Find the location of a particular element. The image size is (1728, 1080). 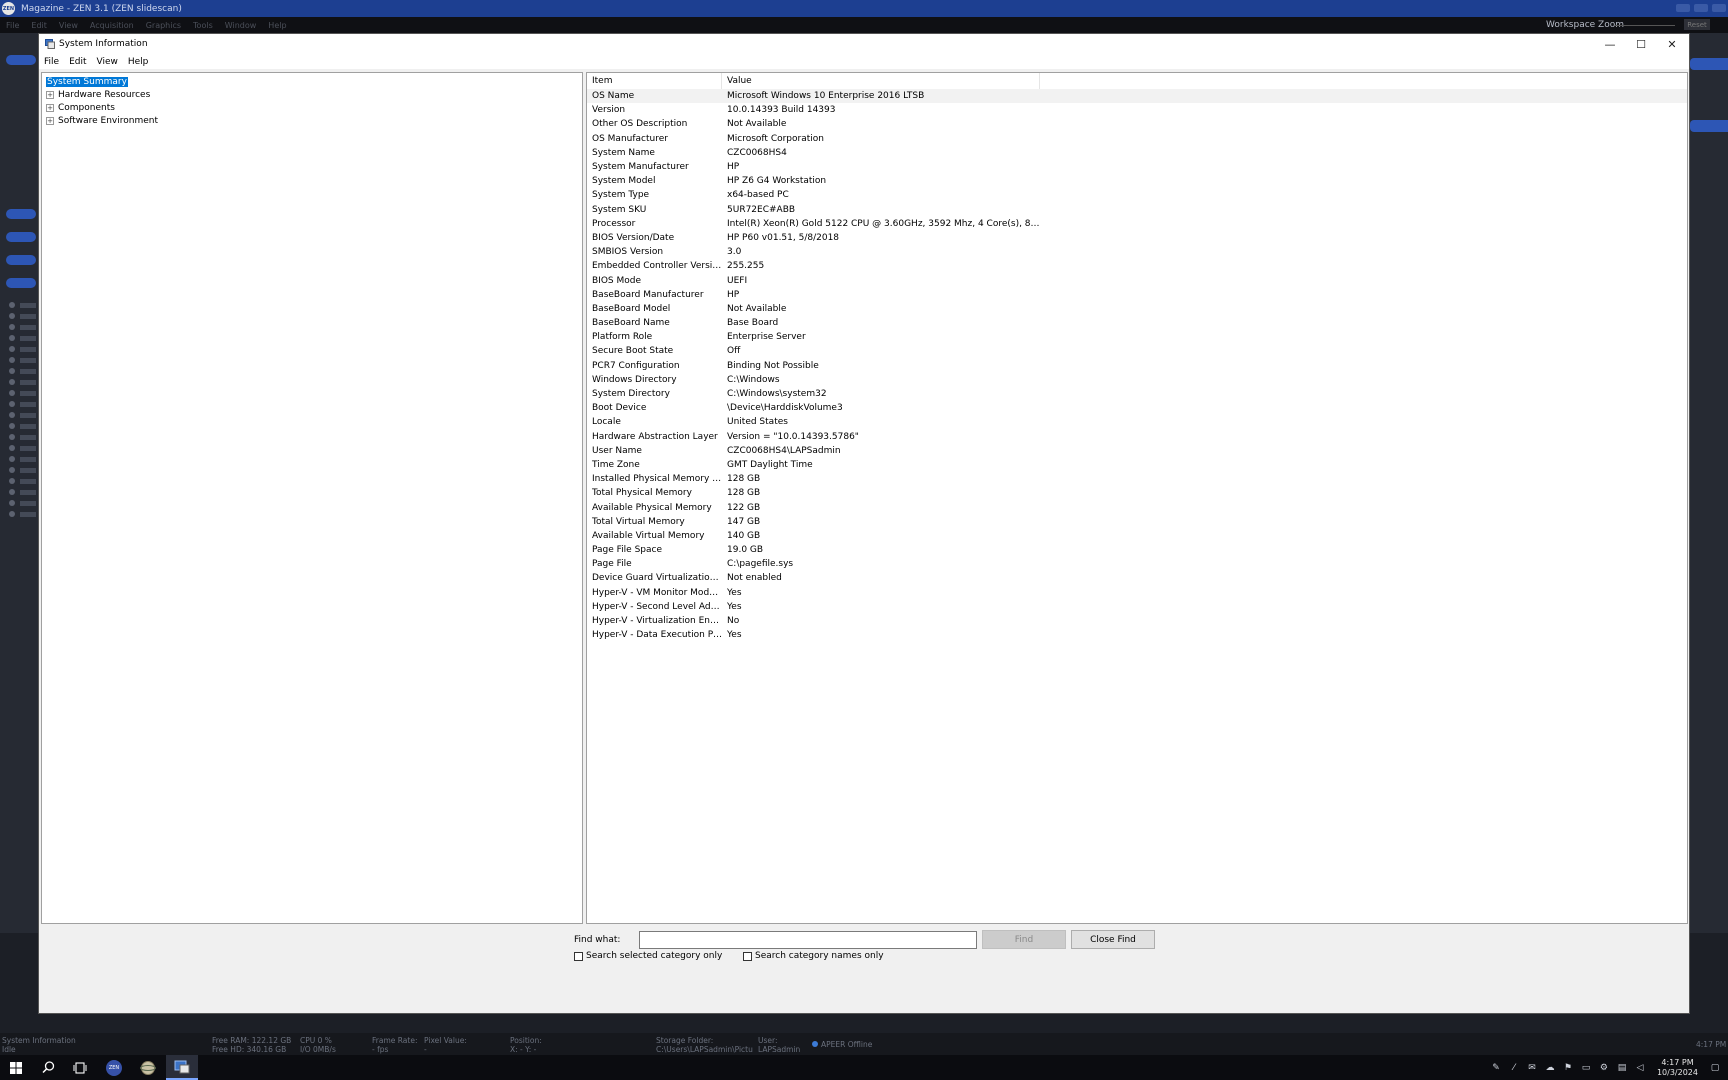

table-row: Embedded Controller Version 255.255 is located at coordinates (1137, 266).